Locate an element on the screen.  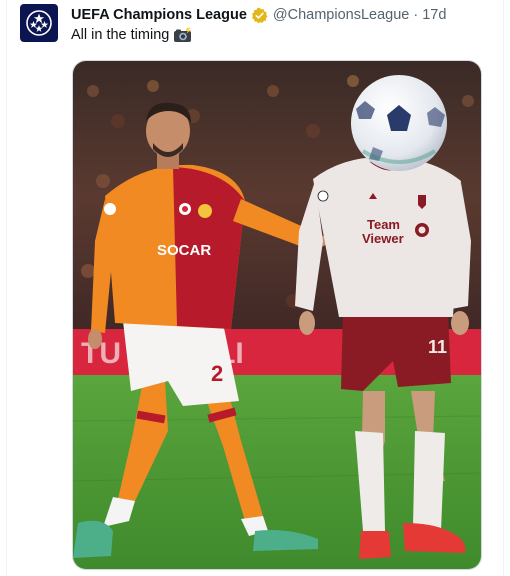
tweet-timestamp: 17d is located at coordinates (434, 15).